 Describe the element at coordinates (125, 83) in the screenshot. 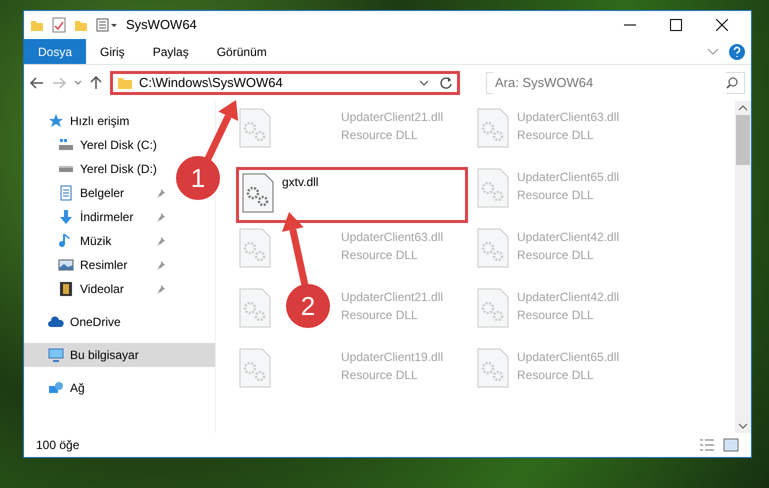

I see `folder-icon` at that location.